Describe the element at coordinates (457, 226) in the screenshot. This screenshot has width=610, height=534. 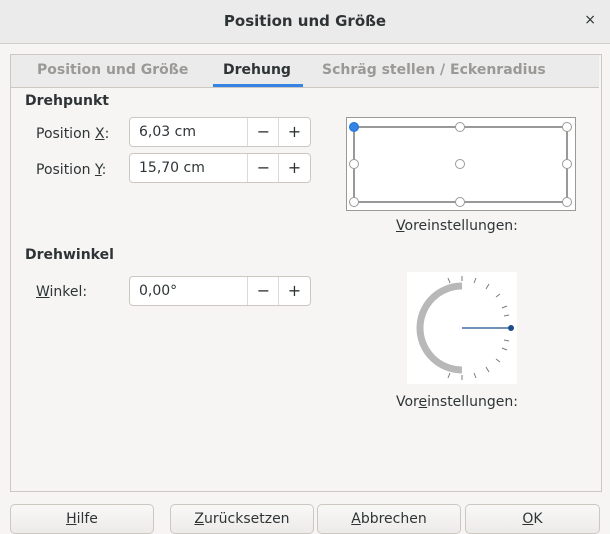
I see `pivot-presets-caption: Voreinstellungen:` at that location.